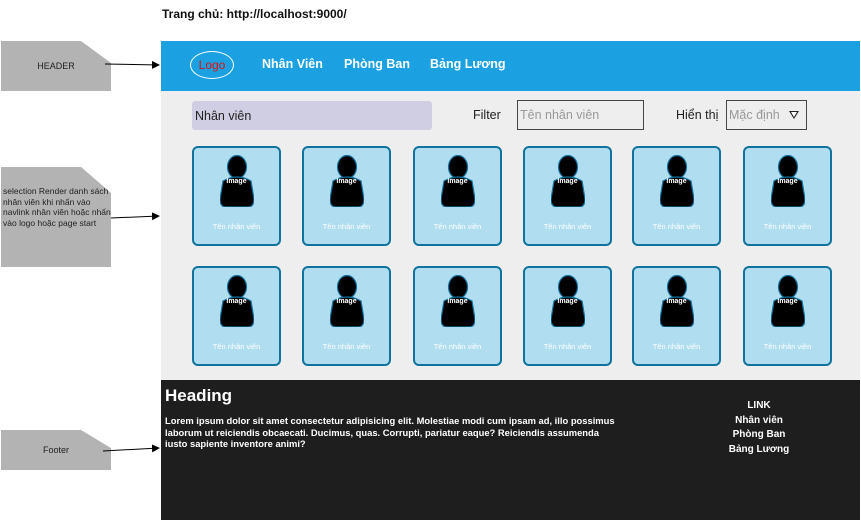  I want to click on display-select-value: Mặc định, so click(754, 115).